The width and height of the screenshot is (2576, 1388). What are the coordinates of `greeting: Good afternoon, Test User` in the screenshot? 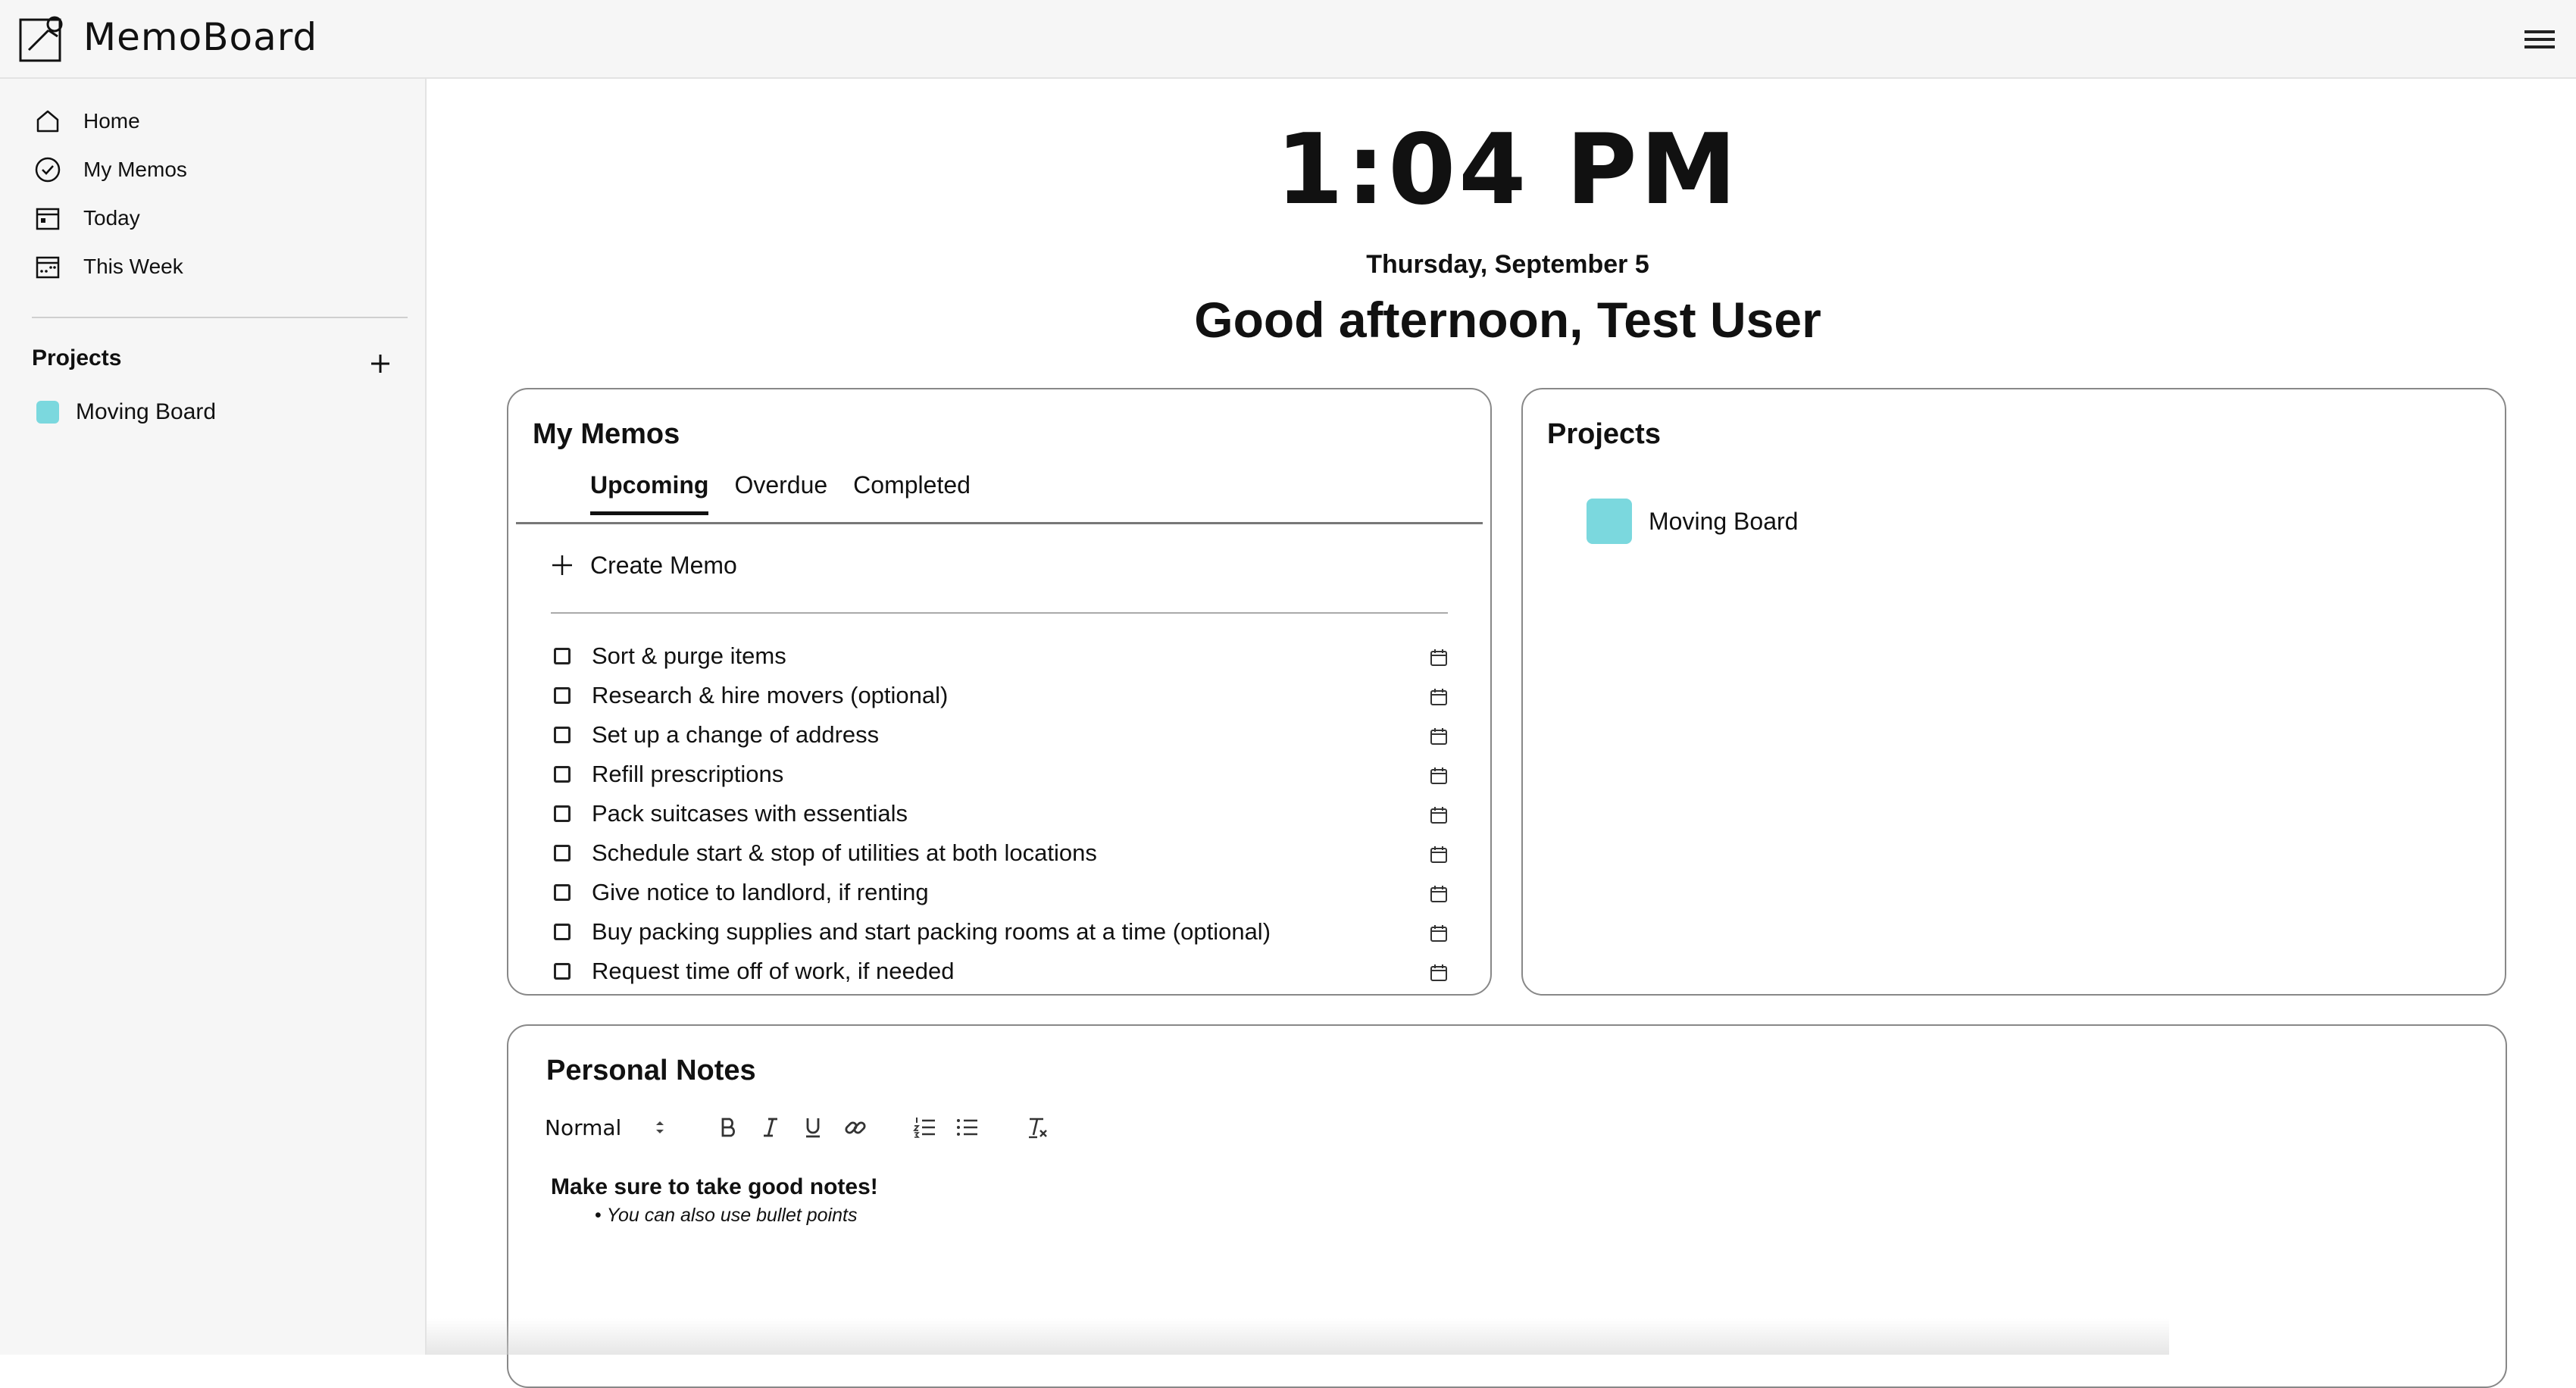 It's located at (1507, 320).